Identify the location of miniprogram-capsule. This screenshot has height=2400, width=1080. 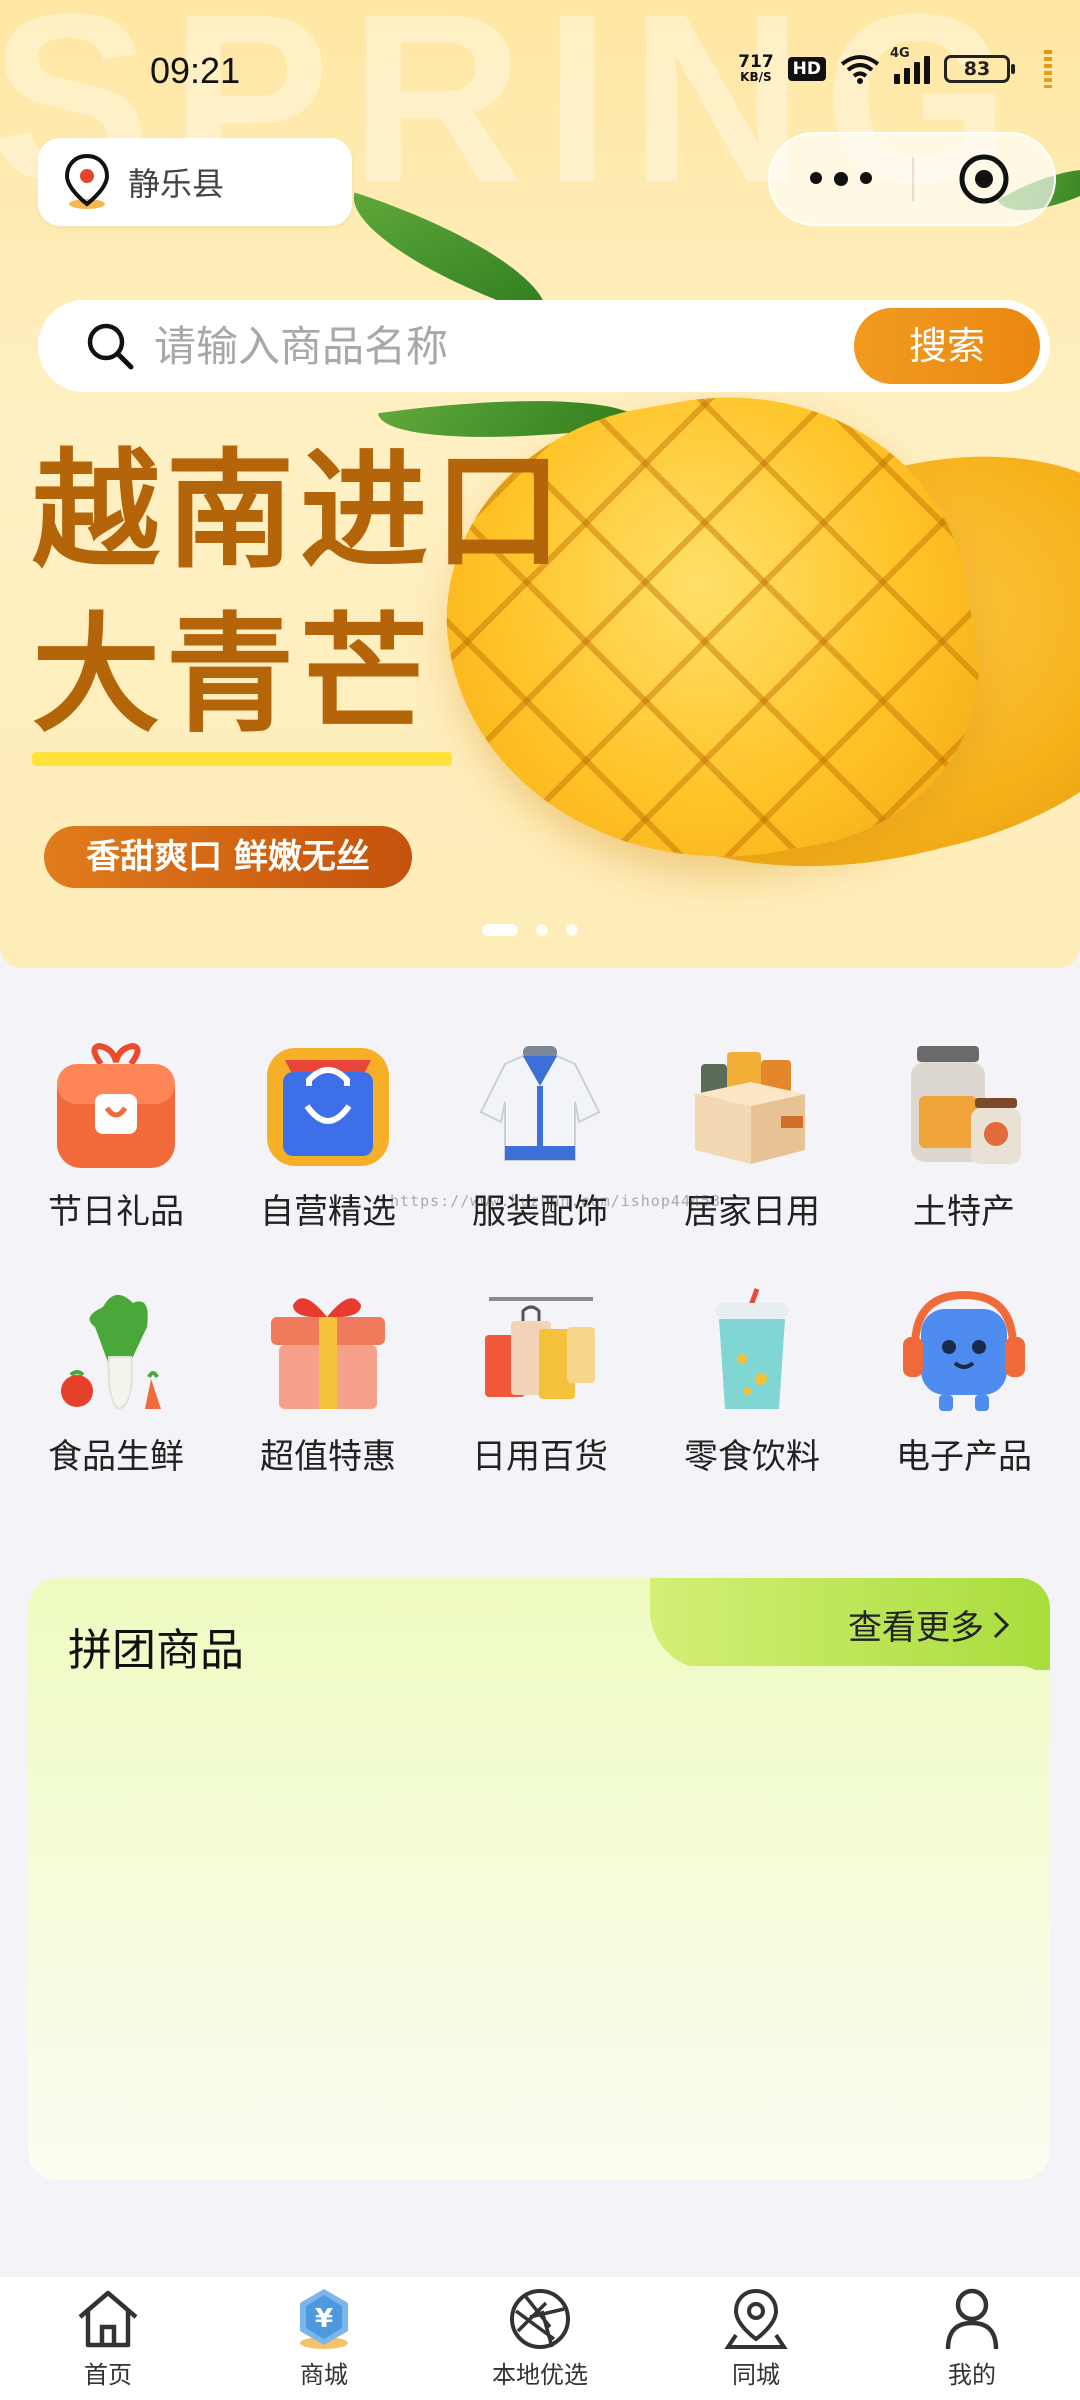
(912, 179).